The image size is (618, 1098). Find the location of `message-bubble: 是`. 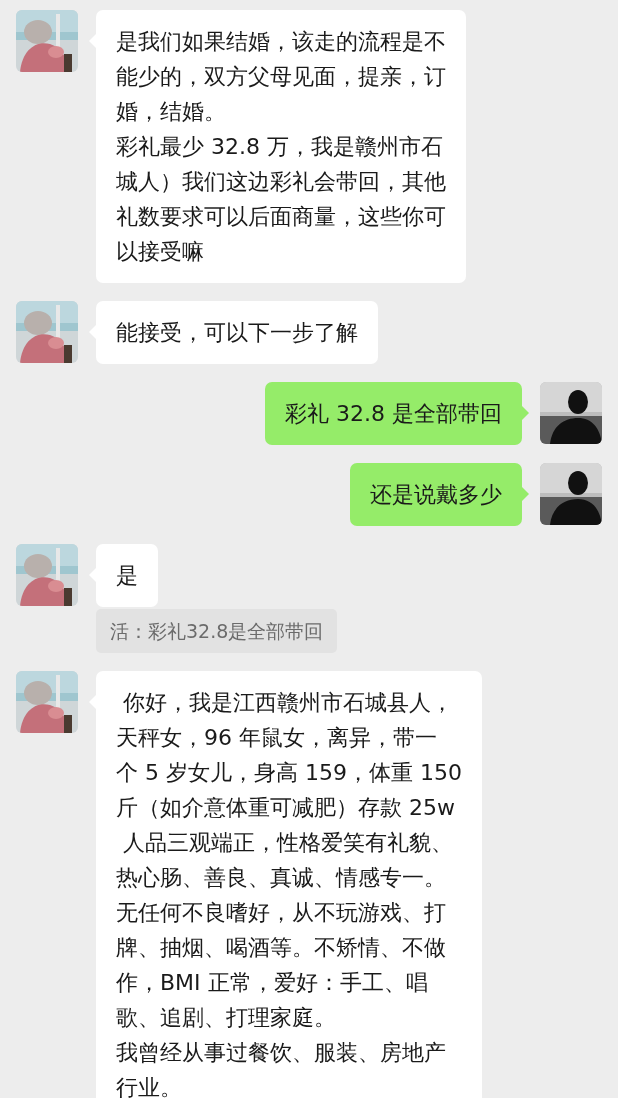

message-bubble: 是 is located at coordinates (127, 575).